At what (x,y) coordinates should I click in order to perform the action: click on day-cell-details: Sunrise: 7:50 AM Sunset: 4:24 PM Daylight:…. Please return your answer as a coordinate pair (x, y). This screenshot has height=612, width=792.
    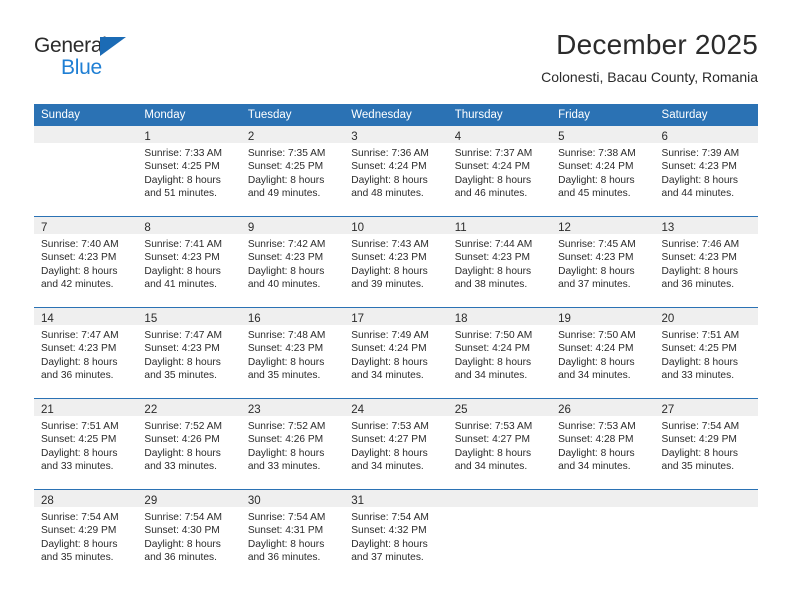
    Looking at the image, I should click on (602, 353).